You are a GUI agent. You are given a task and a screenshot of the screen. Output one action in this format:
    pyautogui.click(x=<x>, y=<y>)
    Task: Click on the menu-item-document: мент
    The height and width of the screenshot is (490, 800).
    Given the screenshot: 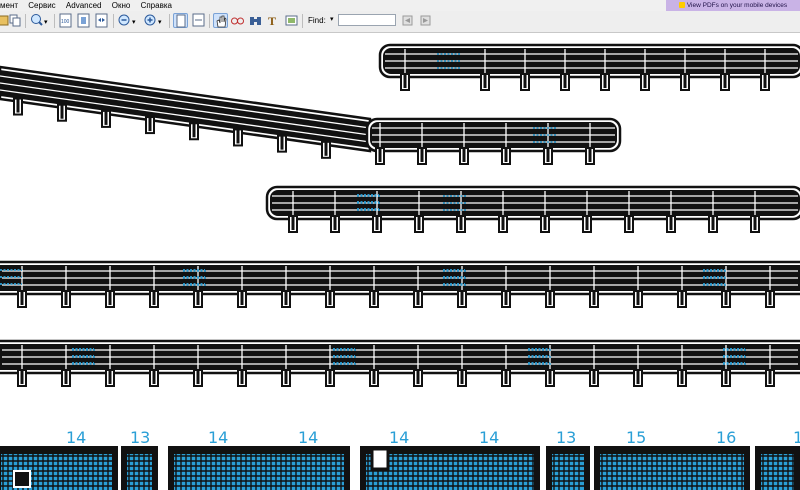 What is the action you would take?
    pyautogui.click(x=11, y=5)
    